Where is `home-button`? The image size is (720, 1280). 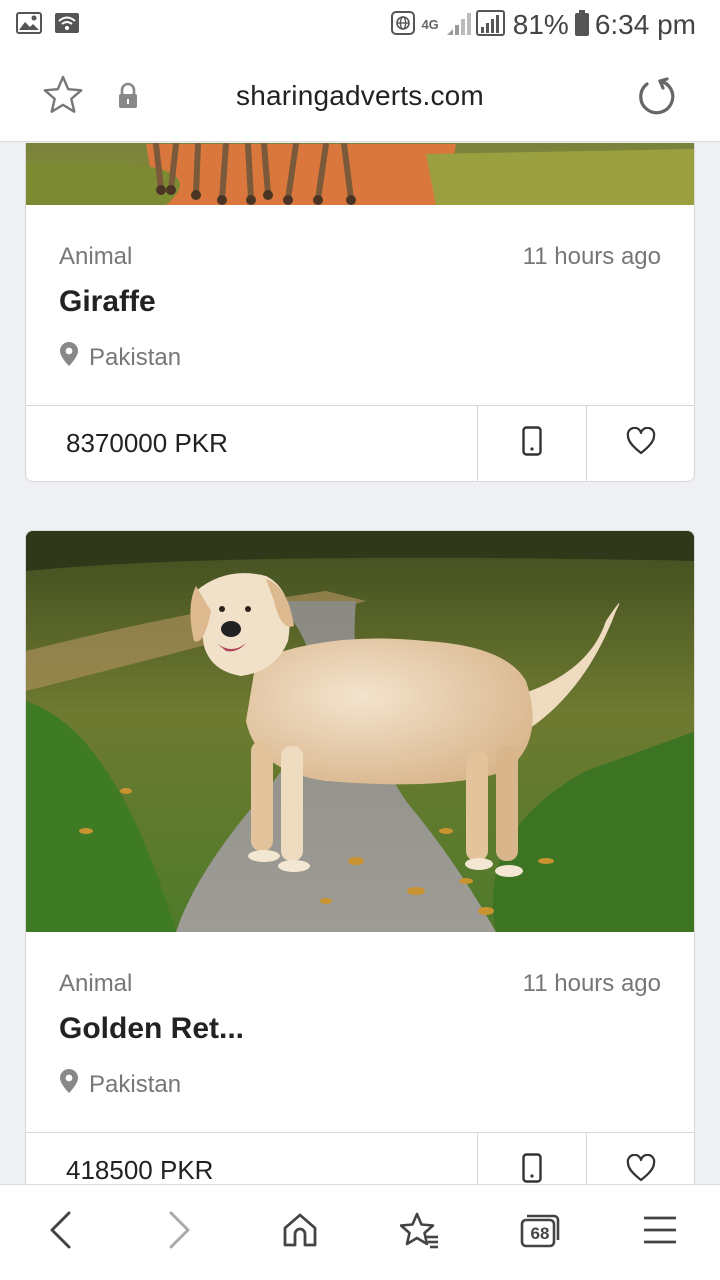 home-button is located at coordinates (300, 1233).